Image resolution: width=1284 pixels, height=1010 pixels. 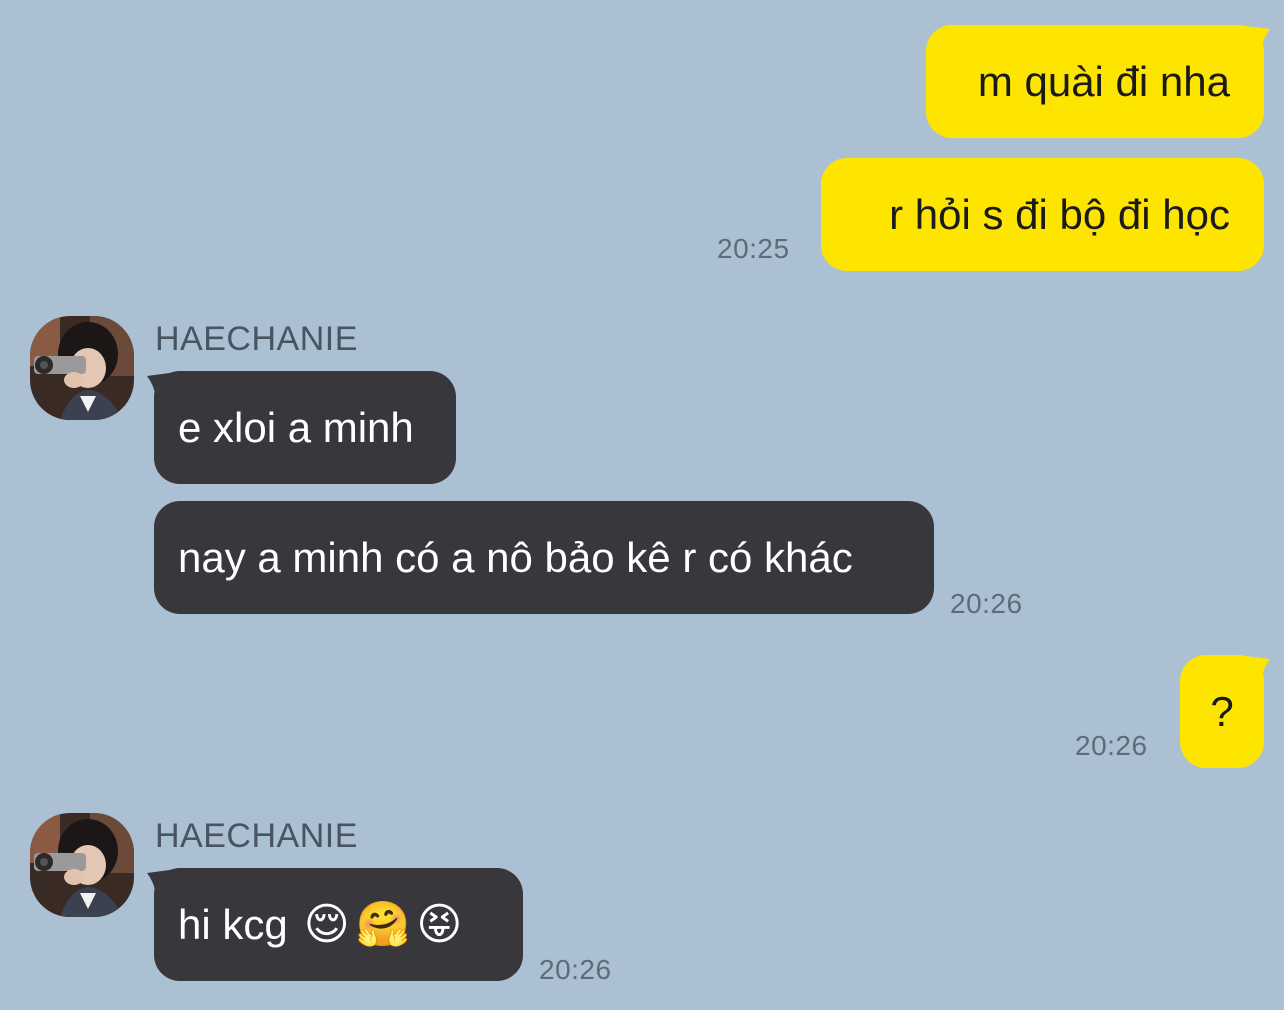 I want to click on outgoing-message-bubble: m quài đi nha, so click(x=1095, y=81).